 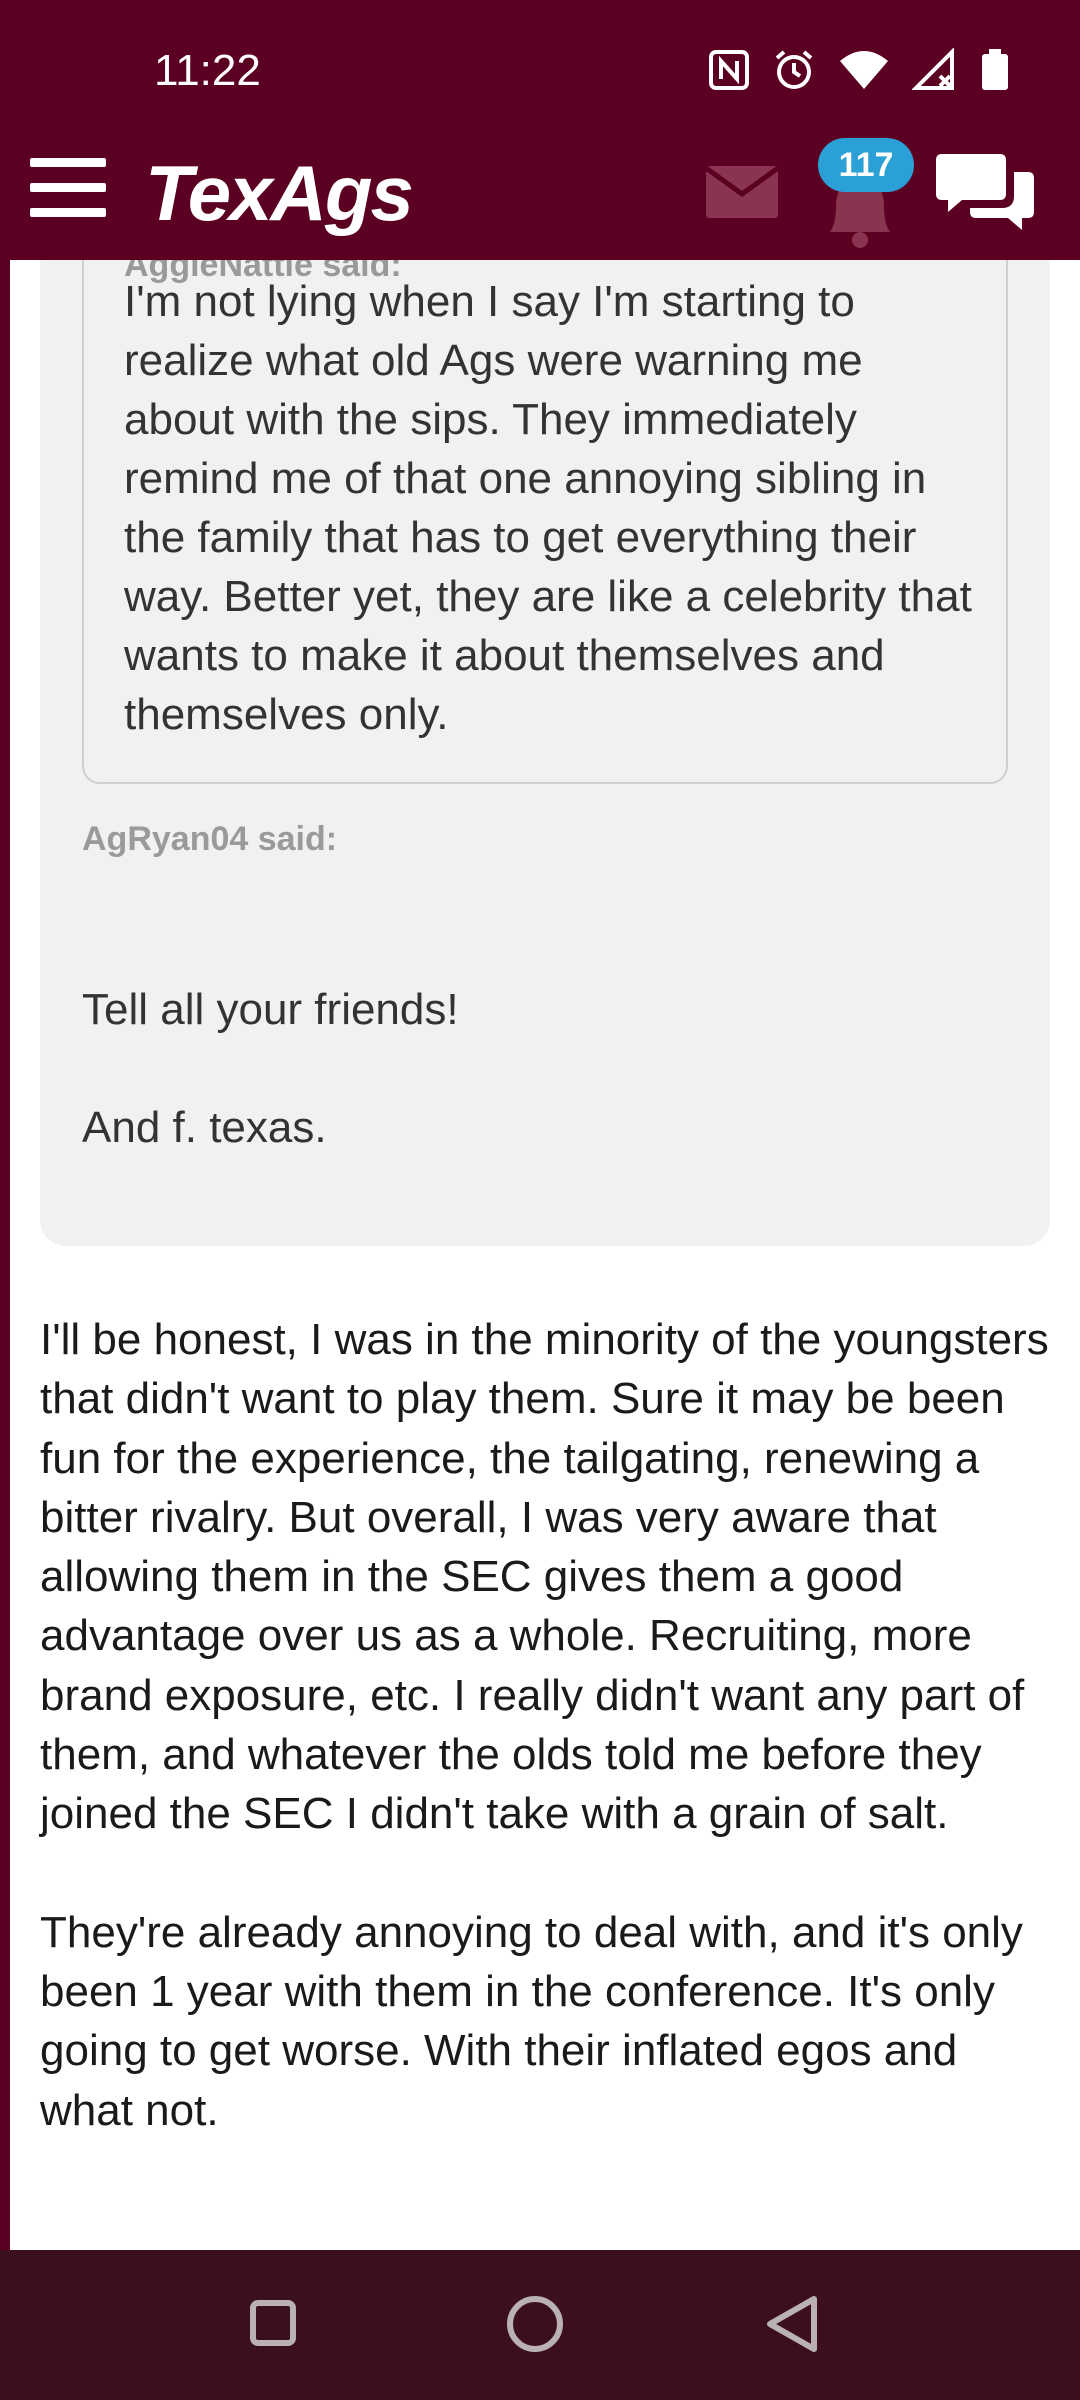 I want to click on app-header: 11:22 TexAgs 117, so click(x=540, y=130).